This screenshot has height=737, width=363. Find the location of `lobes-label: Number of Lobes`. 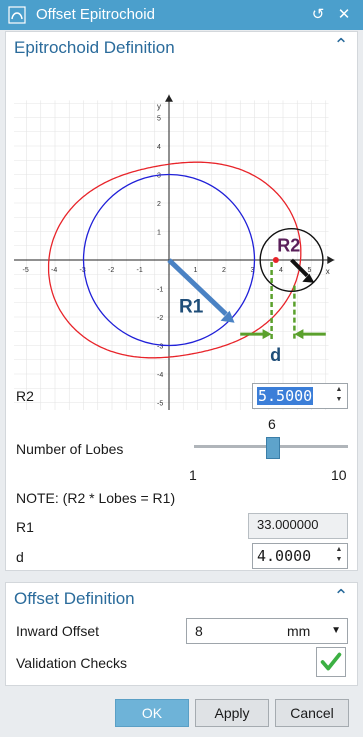

lobes-label: Number of Lobes is located at coordinates (70, 449).